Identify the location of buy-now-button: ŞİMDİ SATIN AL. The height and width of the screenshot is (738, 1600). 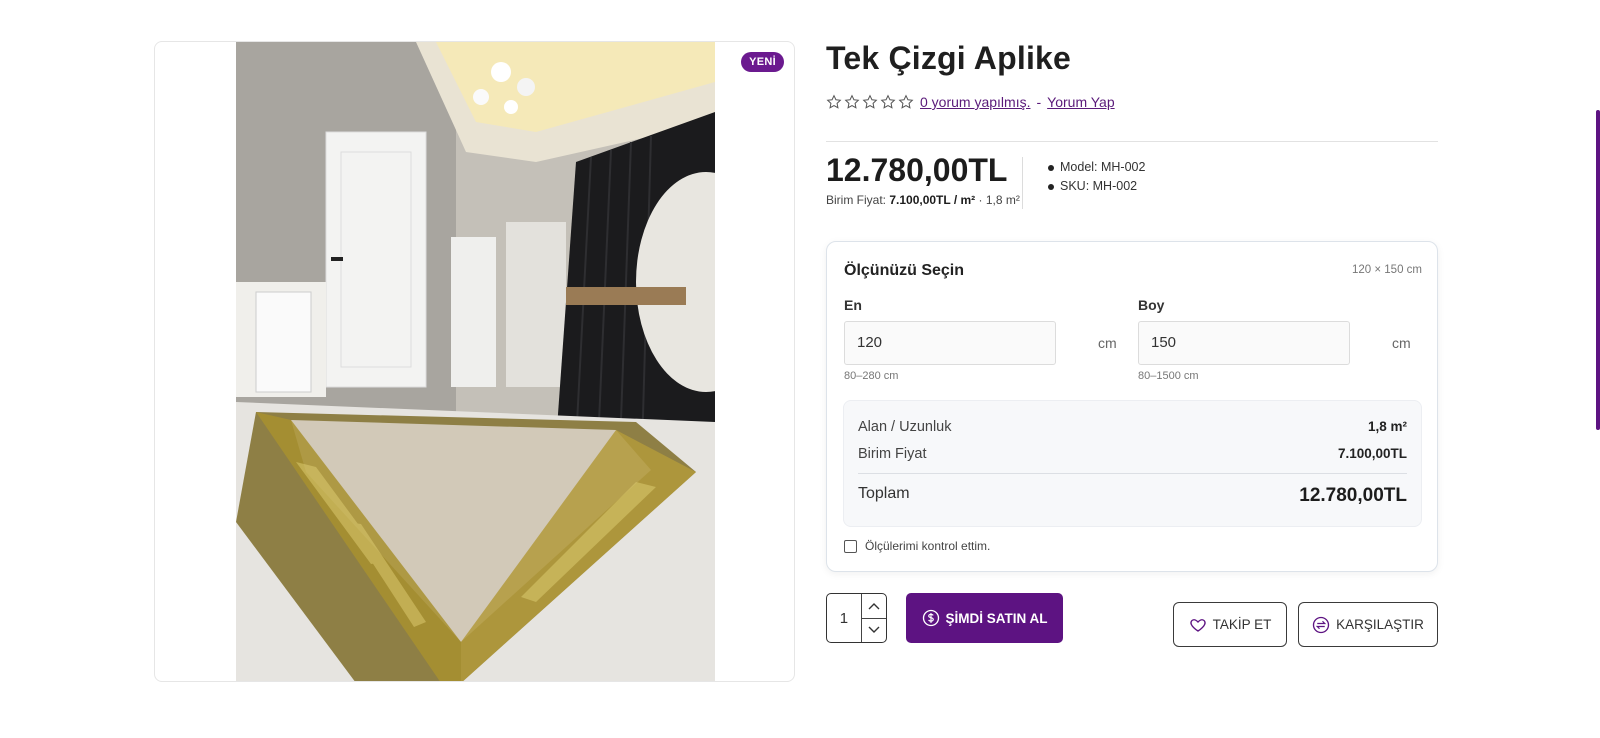
(984, 618).